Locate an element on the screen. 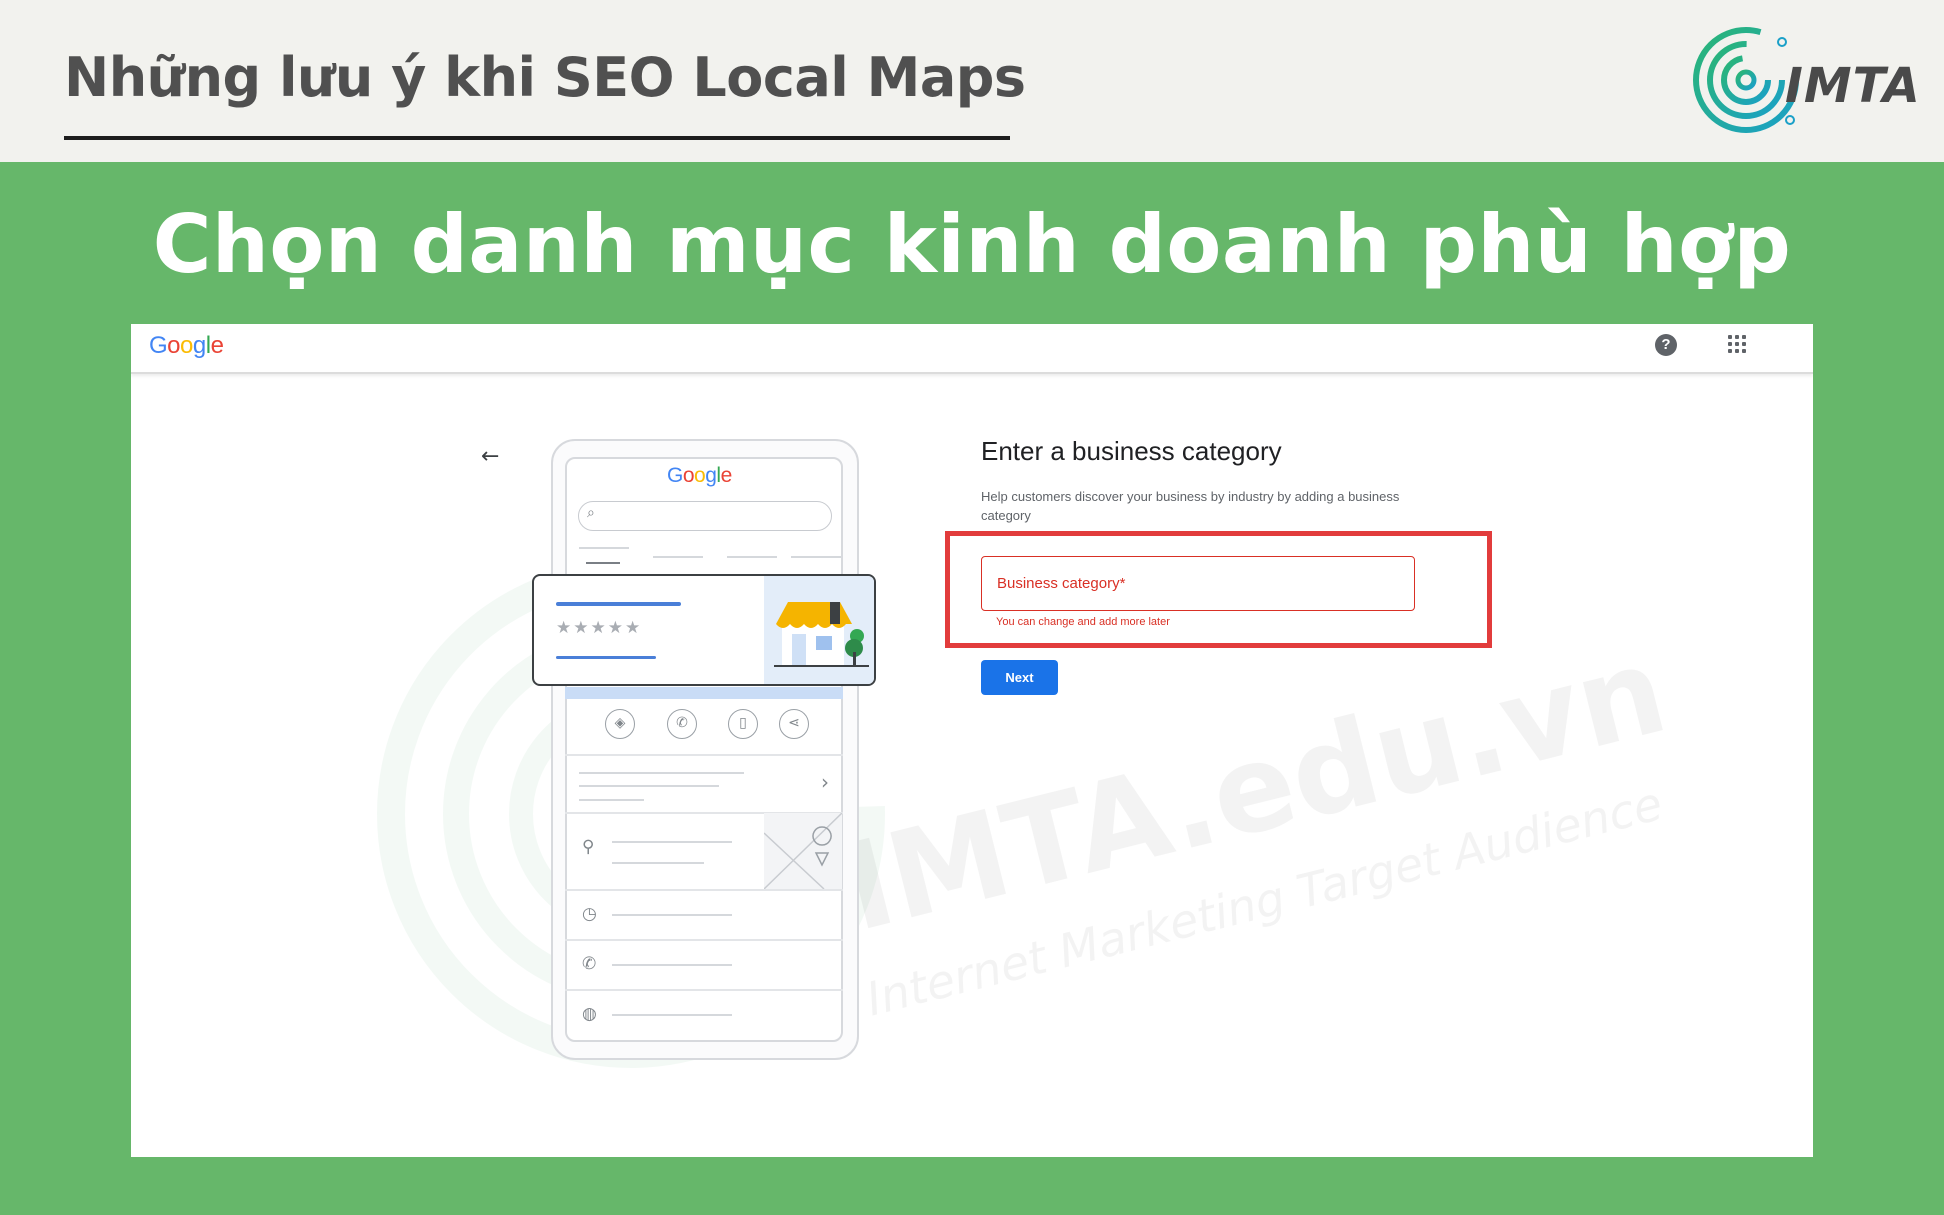 This screenshot has width=1944, height=1215. next-button: Next is located at coordinates (1019, 677).